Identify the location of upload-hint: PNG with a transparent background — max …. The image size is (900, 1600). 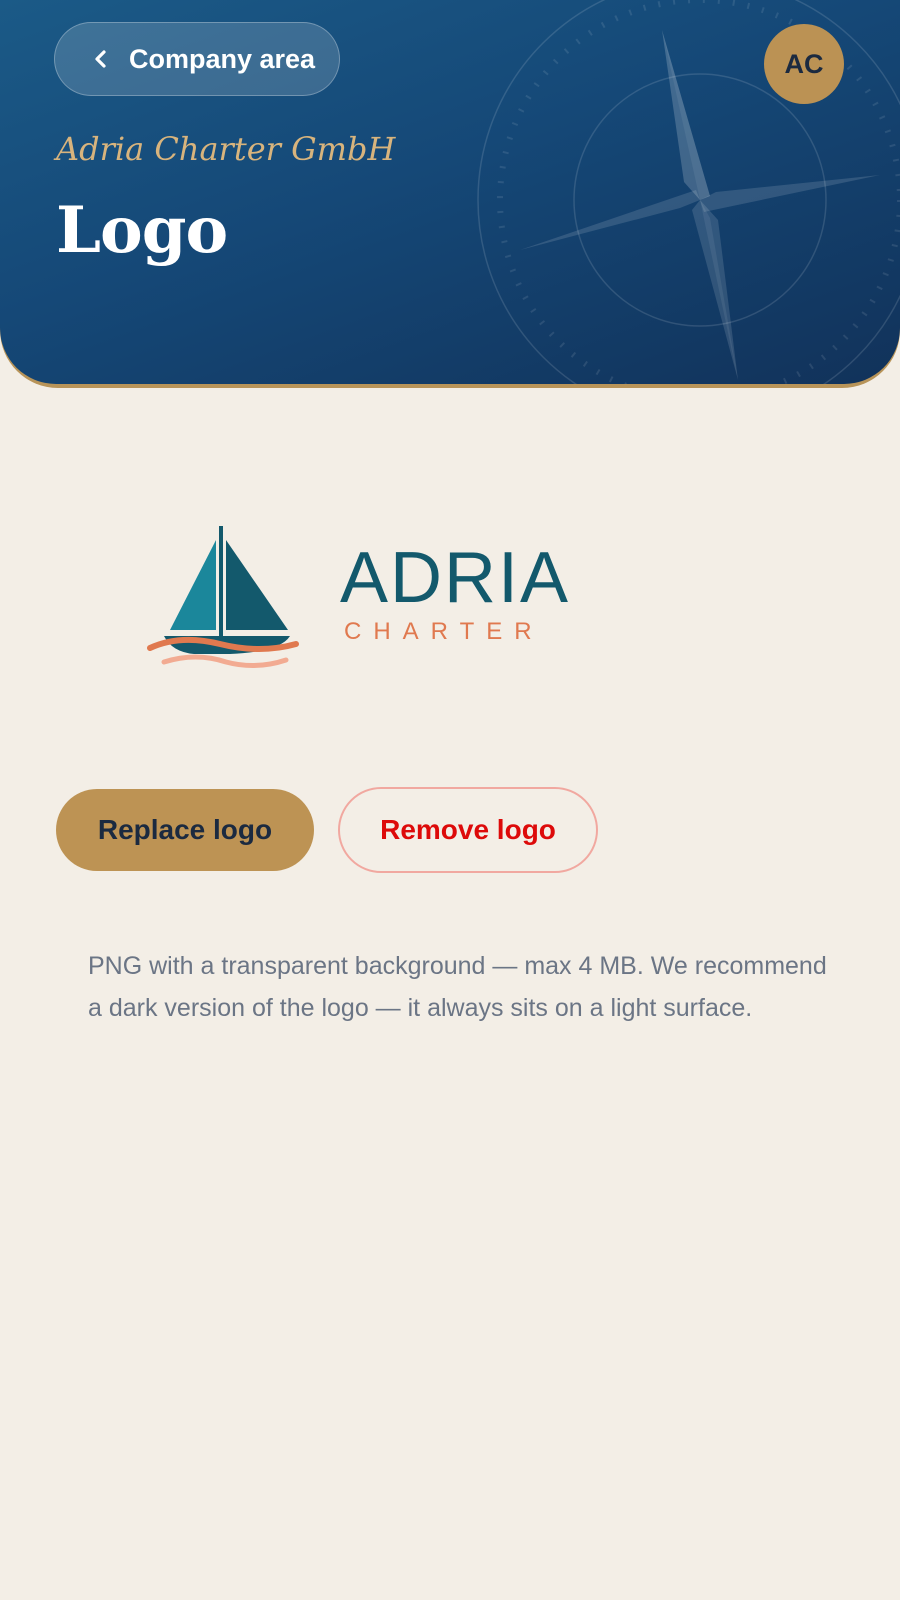
(457, 987).